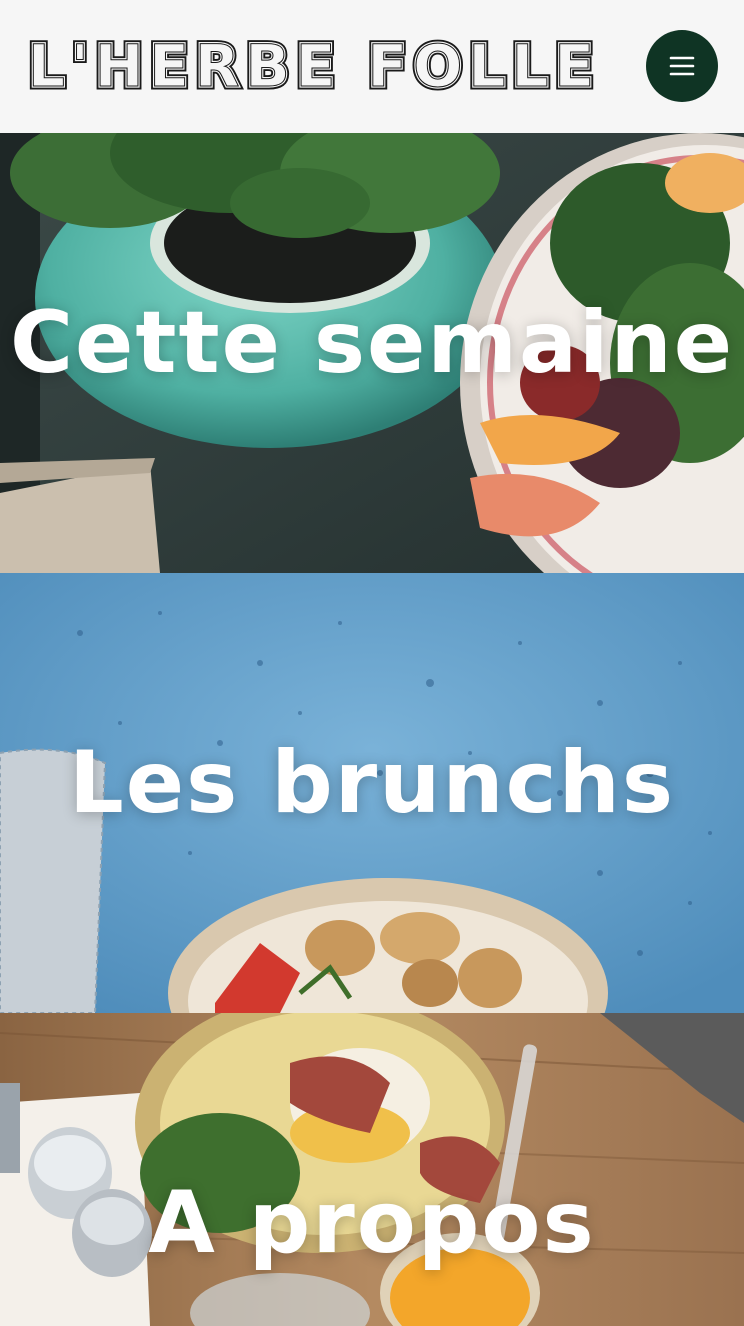 The height and width of the screenshot is (1326, 744). I want to click on panel-title: Les brunchs, so click(372, 783).